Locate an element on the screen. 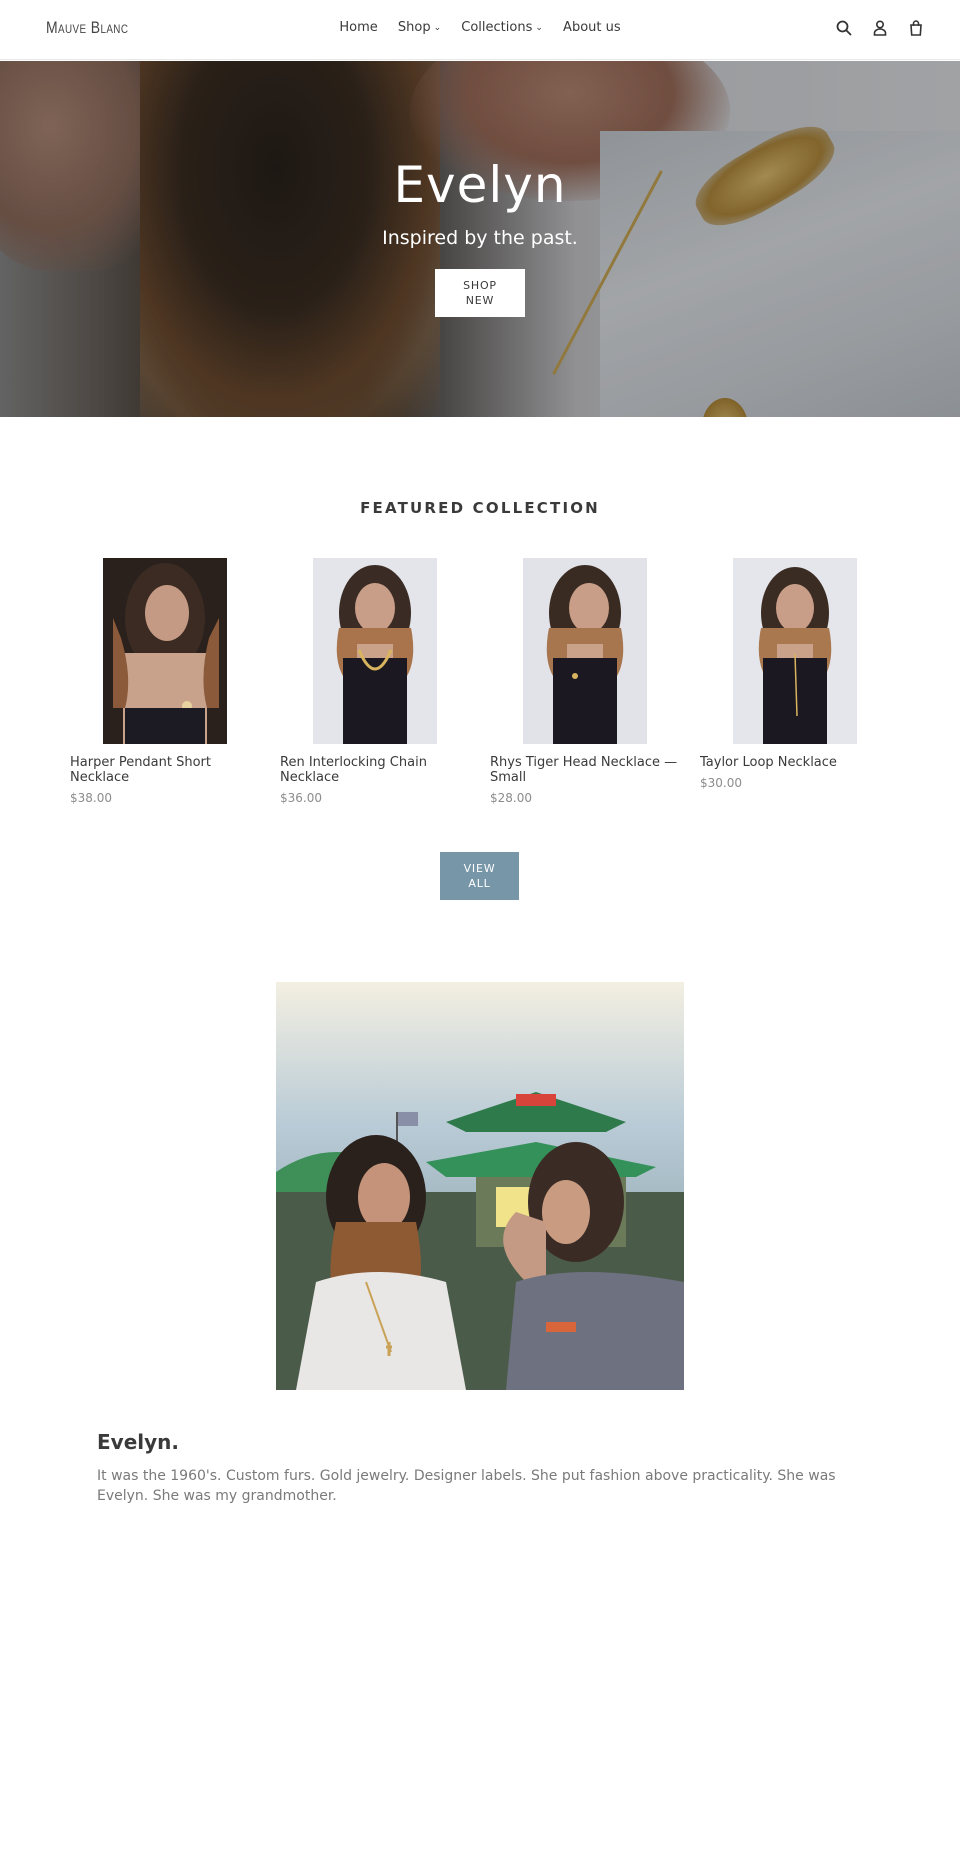  nav-about-label: About us is located at coordinates (592, 27).